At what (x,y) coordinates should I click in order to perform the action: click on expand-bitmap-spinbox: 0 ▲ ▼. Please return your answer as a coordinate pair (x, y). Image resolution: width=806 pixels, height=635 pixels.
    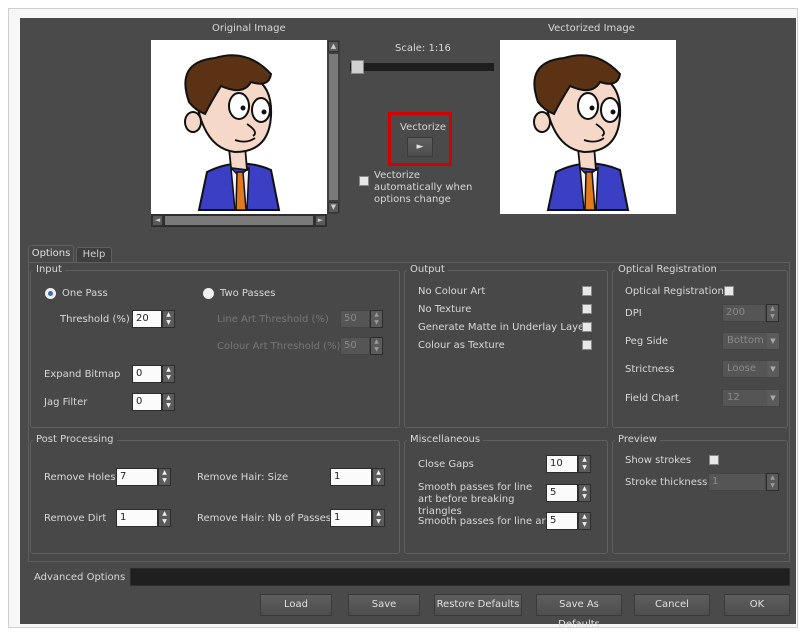
    Looking at the image, I should click on (154, 374).